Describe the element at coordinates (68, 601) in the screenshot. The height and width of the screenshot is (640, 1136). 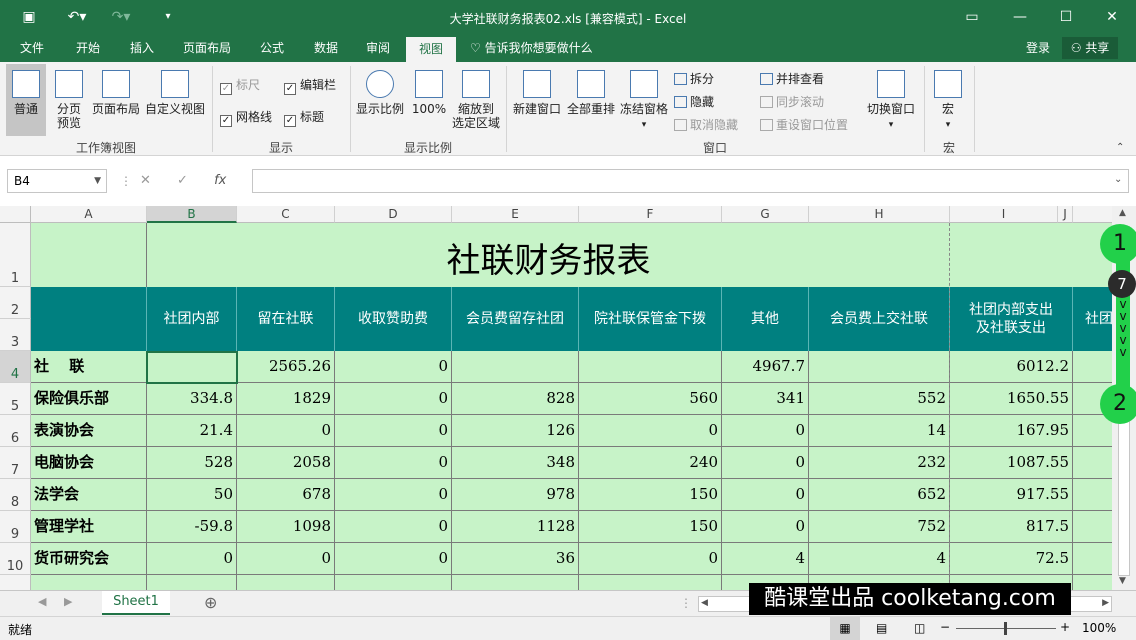
I see `next-sheet-icon: ▶` at that location.